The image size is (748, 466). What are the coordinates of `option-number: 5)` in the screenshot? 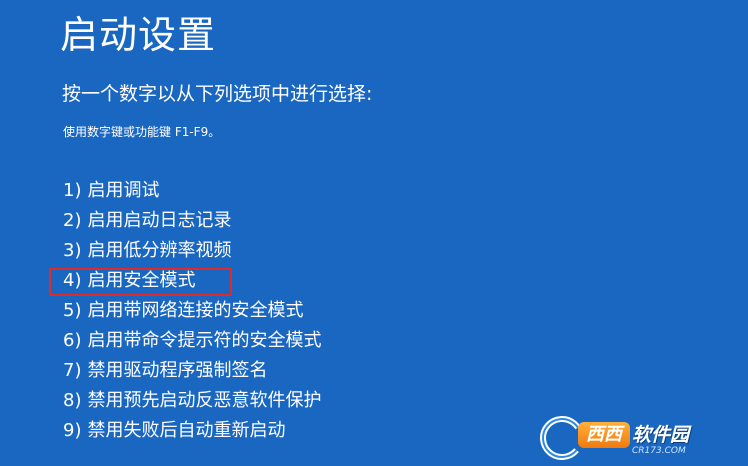 It's located at (72, 310).